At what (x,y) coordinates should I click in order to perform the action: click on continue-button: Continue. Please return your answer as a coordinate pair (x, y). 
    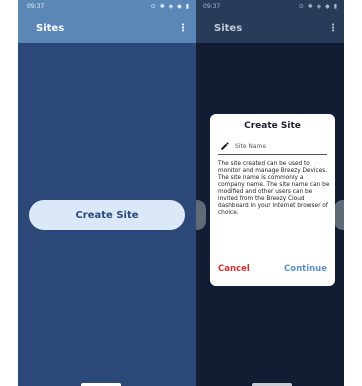
    Looking at the image, I should click on (305, 269).